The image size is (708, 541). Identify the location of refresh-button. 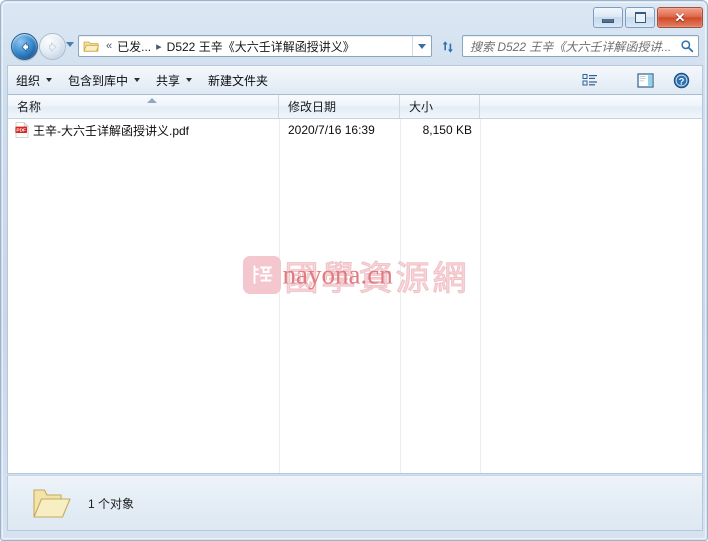
(448, 47).